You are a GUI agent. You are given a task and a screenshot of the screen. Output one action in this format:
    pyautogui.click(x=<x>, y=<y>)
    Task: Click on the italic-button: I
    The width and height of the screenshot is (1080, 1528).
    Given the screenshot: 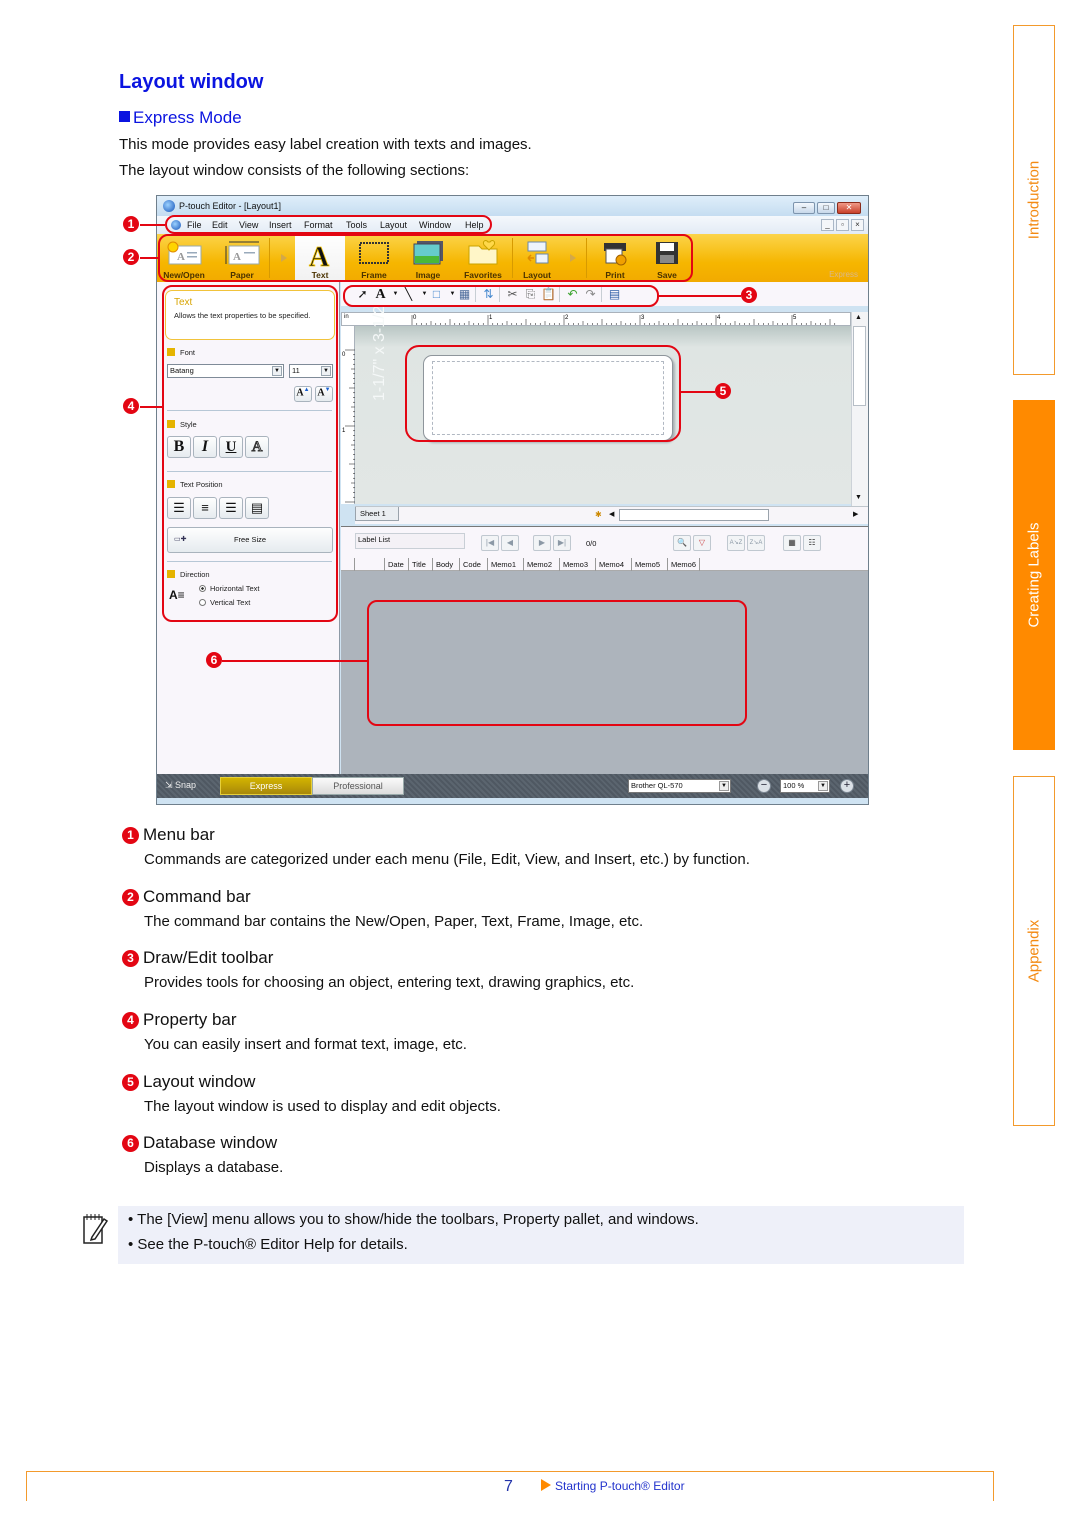 What is the action you would take?
    pyautogui.click(x=205, y=447)
    